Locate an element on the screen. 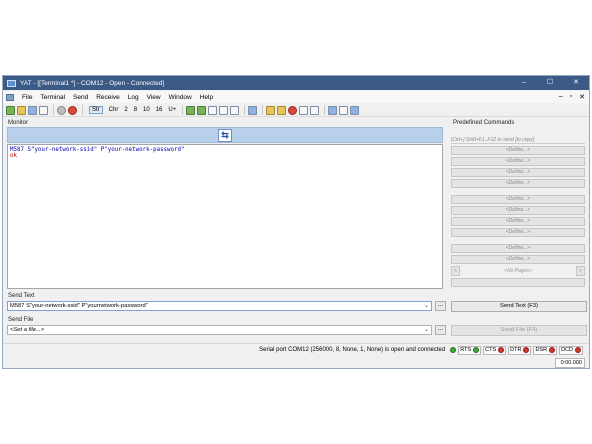  log-clear-icon is located at coordinates (304, 110).